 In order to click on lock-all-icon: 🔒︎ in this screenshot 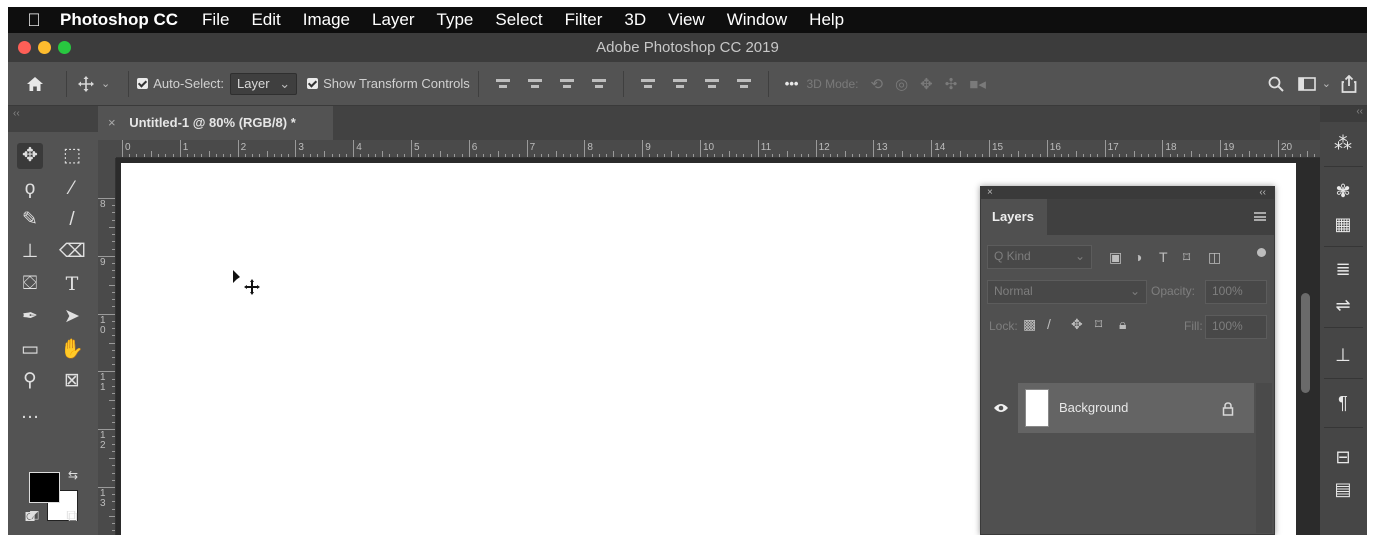, I will do `click(1122, 324)`.